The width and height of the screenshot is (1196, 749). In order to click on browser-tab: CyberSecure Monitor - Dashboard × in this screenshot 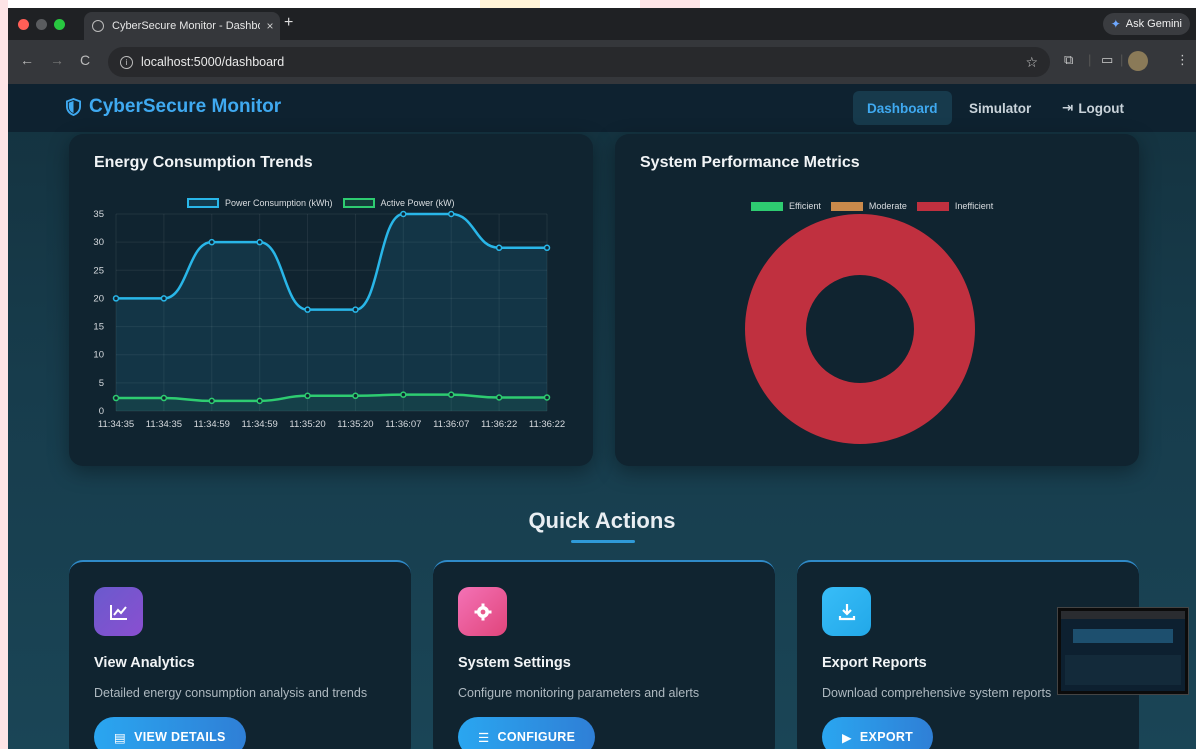, I will do `click(182, 26)`.